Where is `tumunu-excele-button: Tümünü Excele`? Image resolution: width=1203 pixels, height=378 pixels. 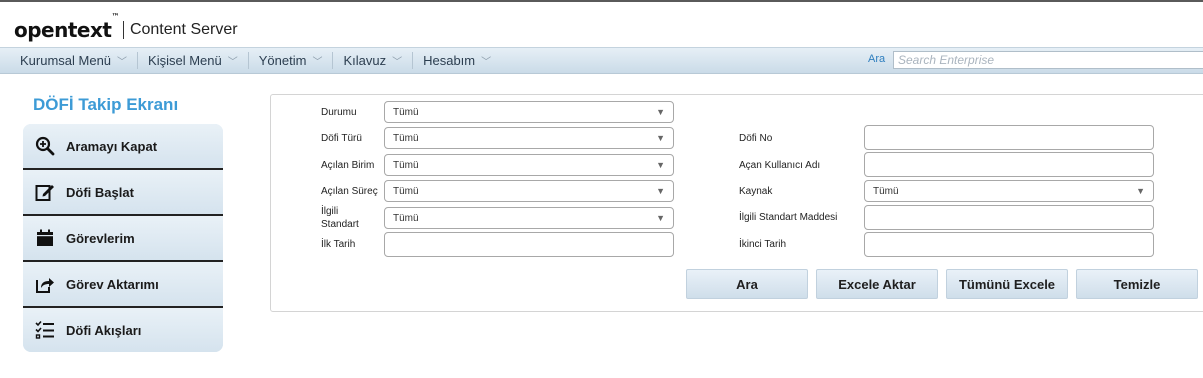
tumunu-excele-button: Tümünü Excele is located at coordinates (1007, 284).